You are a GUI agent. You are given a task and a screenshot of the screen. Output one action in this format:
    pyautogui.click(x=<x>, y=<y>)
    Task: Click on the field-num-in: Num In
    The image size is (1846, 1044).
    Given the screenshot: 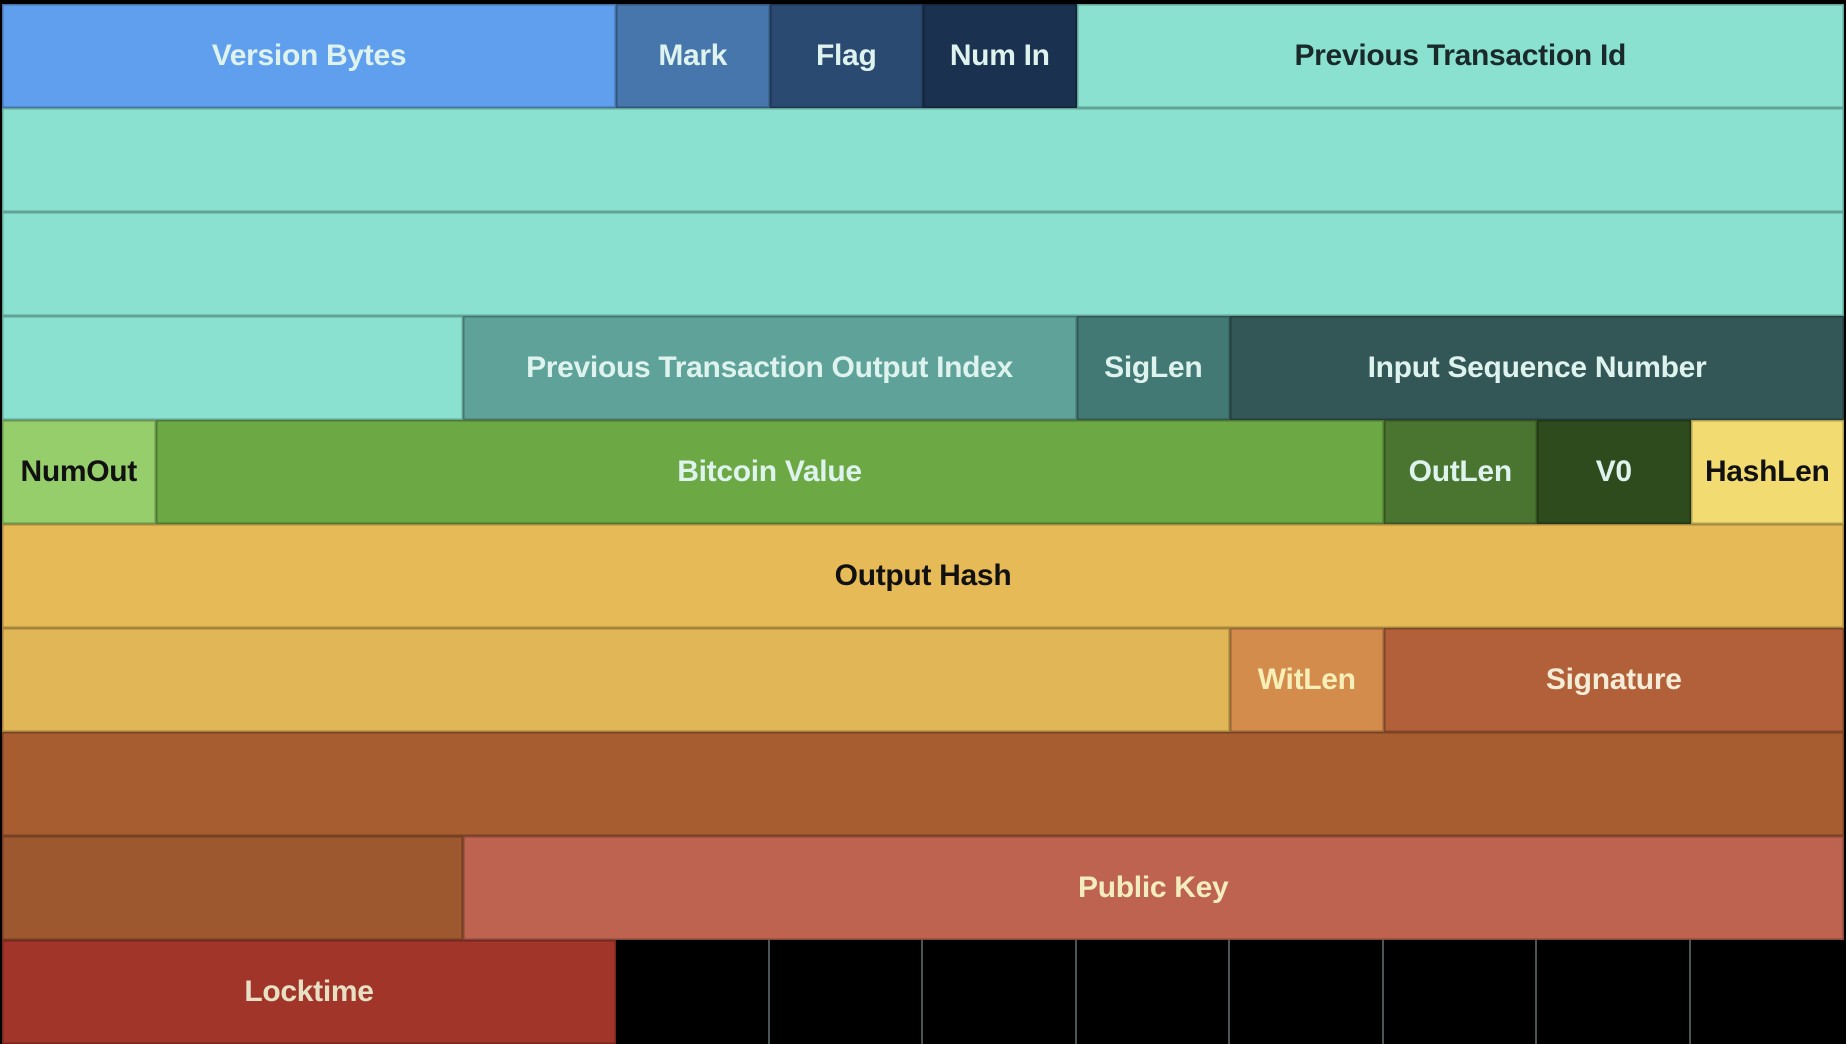 What is the action you would take?
    pyautogui.click(x=1000, y=56)
    